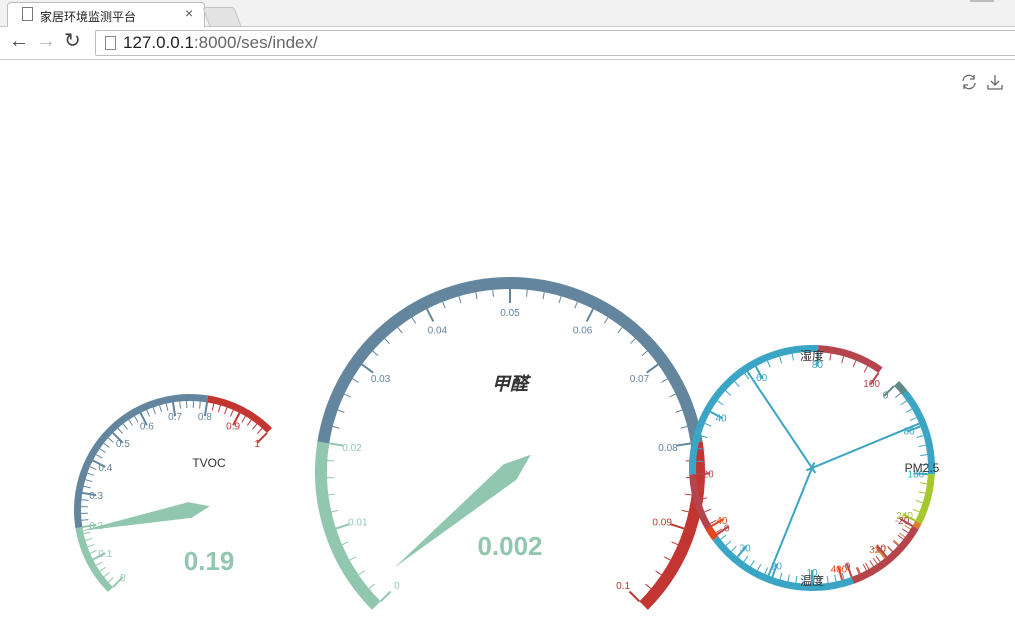 This screenshot has width=1015, height=642. I want to click on page-icon, so click(27, 14).